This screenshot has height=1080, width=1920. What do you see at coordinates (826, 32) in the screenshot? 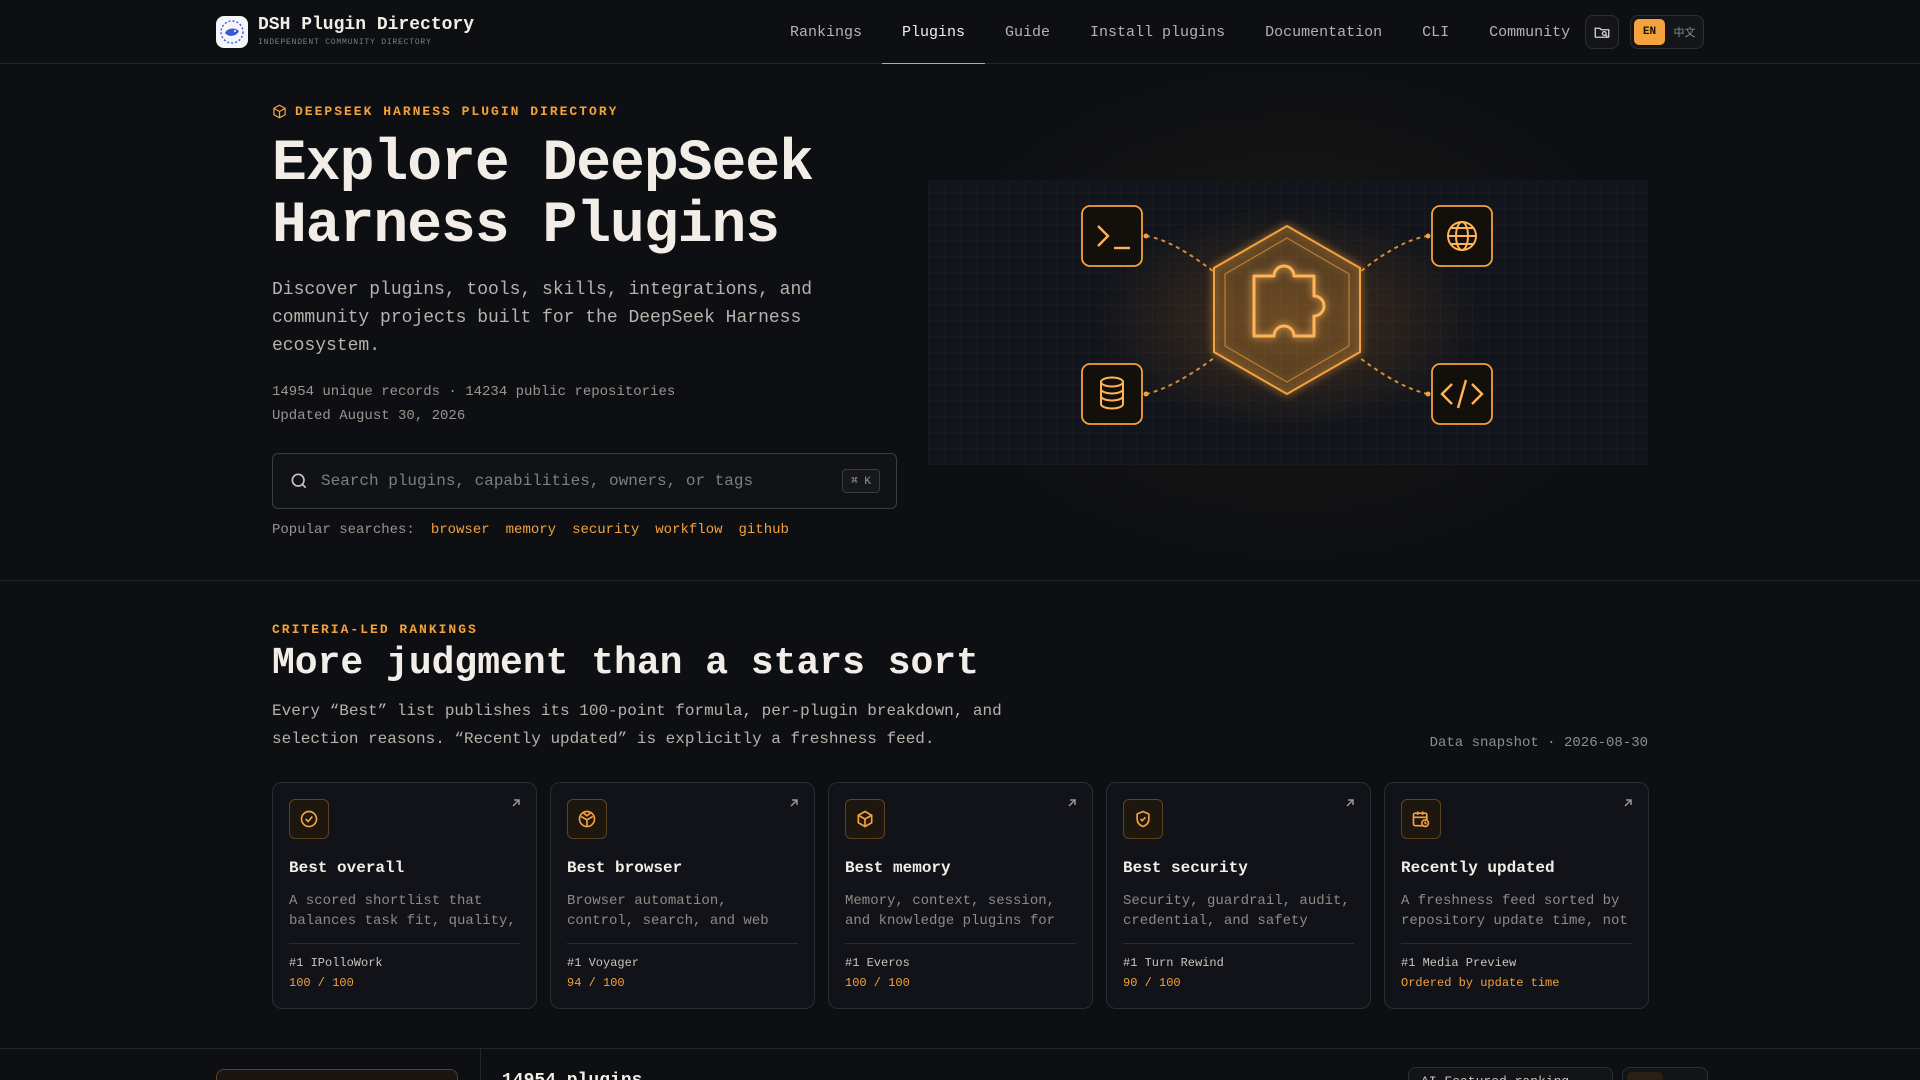
I see `nav-rankings: Rankings` at bounding box center [826, 32].